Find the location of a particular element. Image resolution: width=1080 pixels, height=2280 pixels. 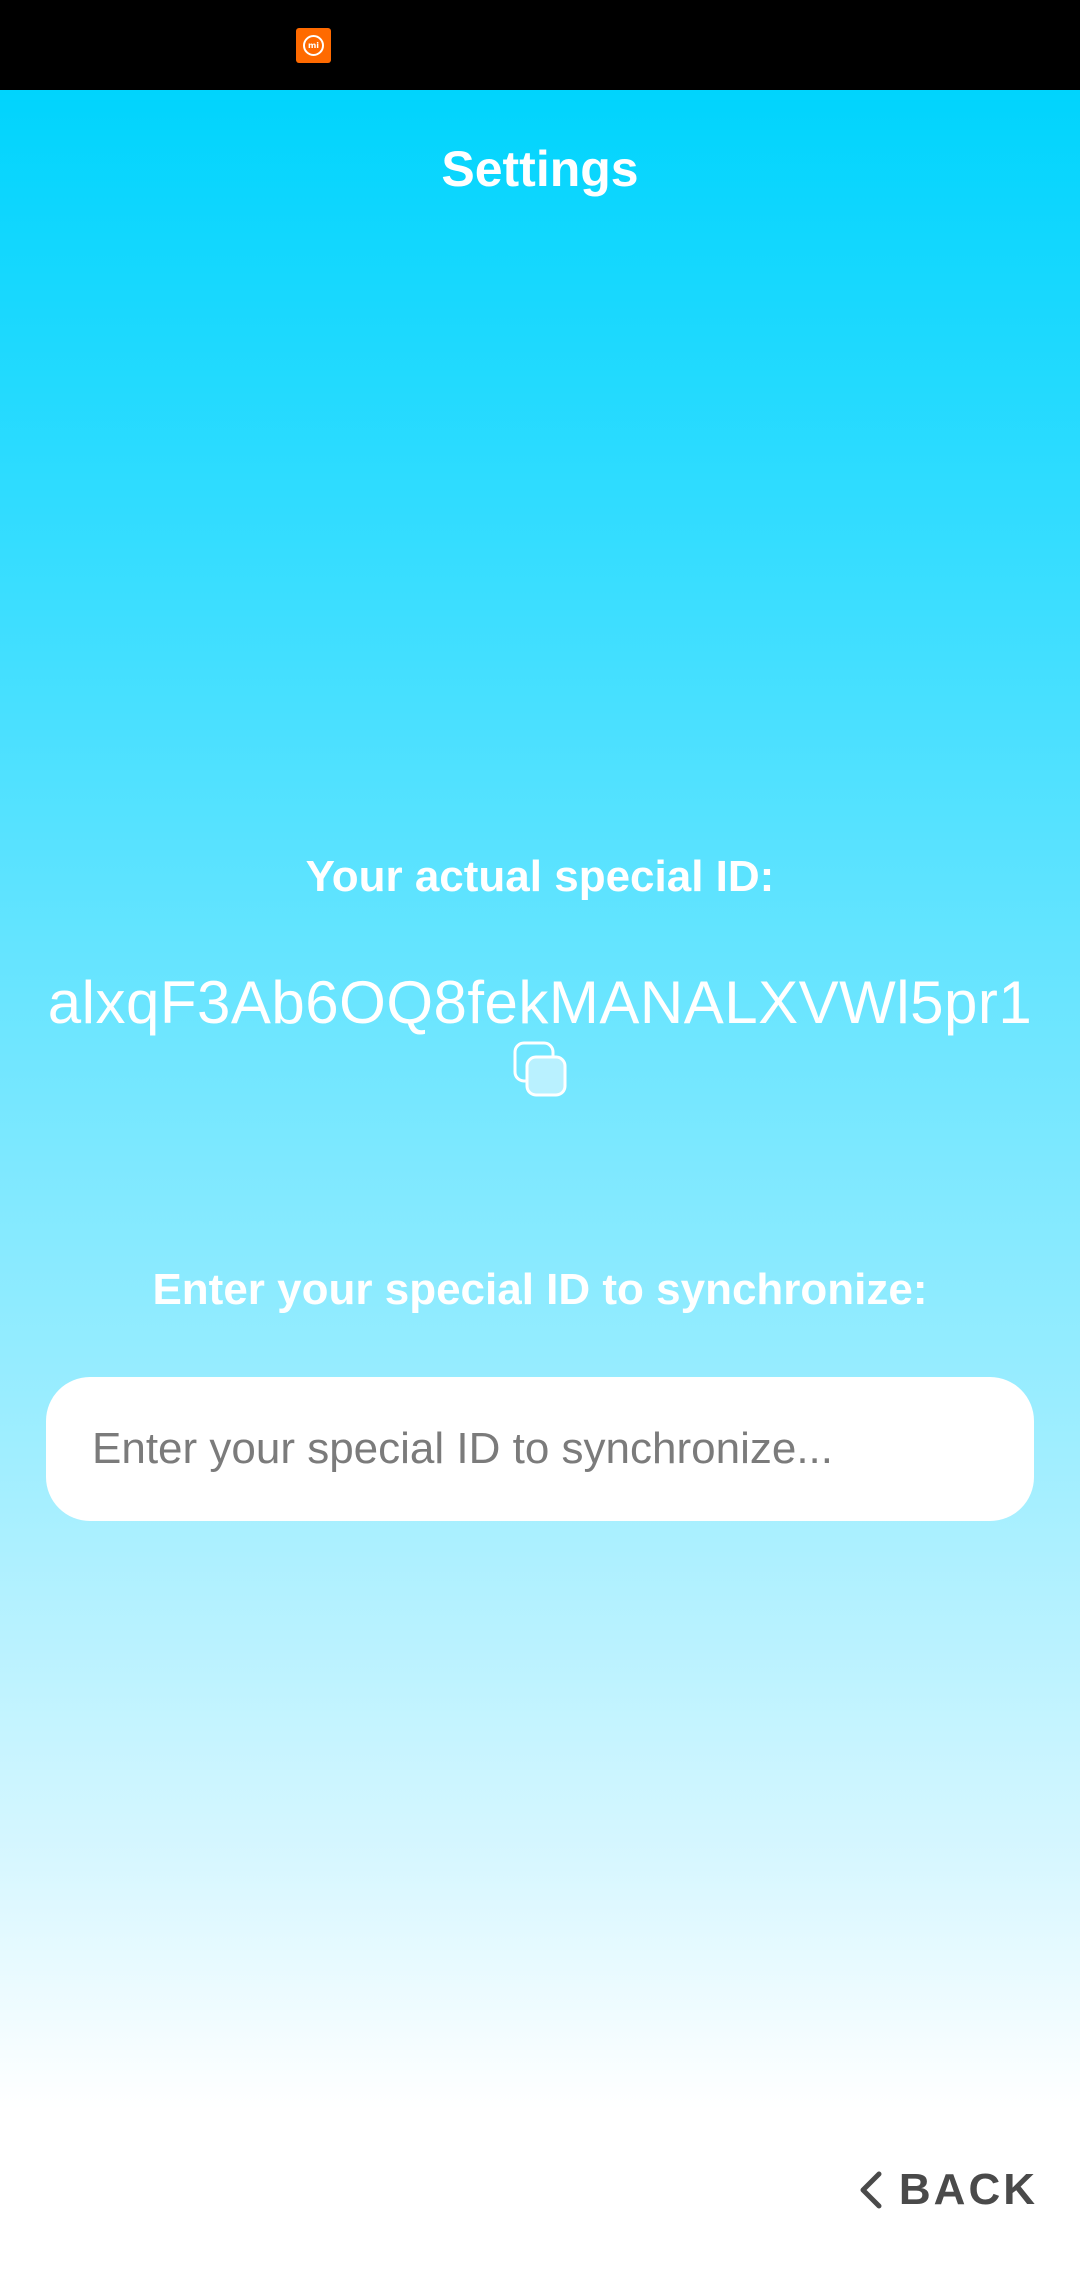

mi-app-icon-label: mi is located at coordinates (313, 45).